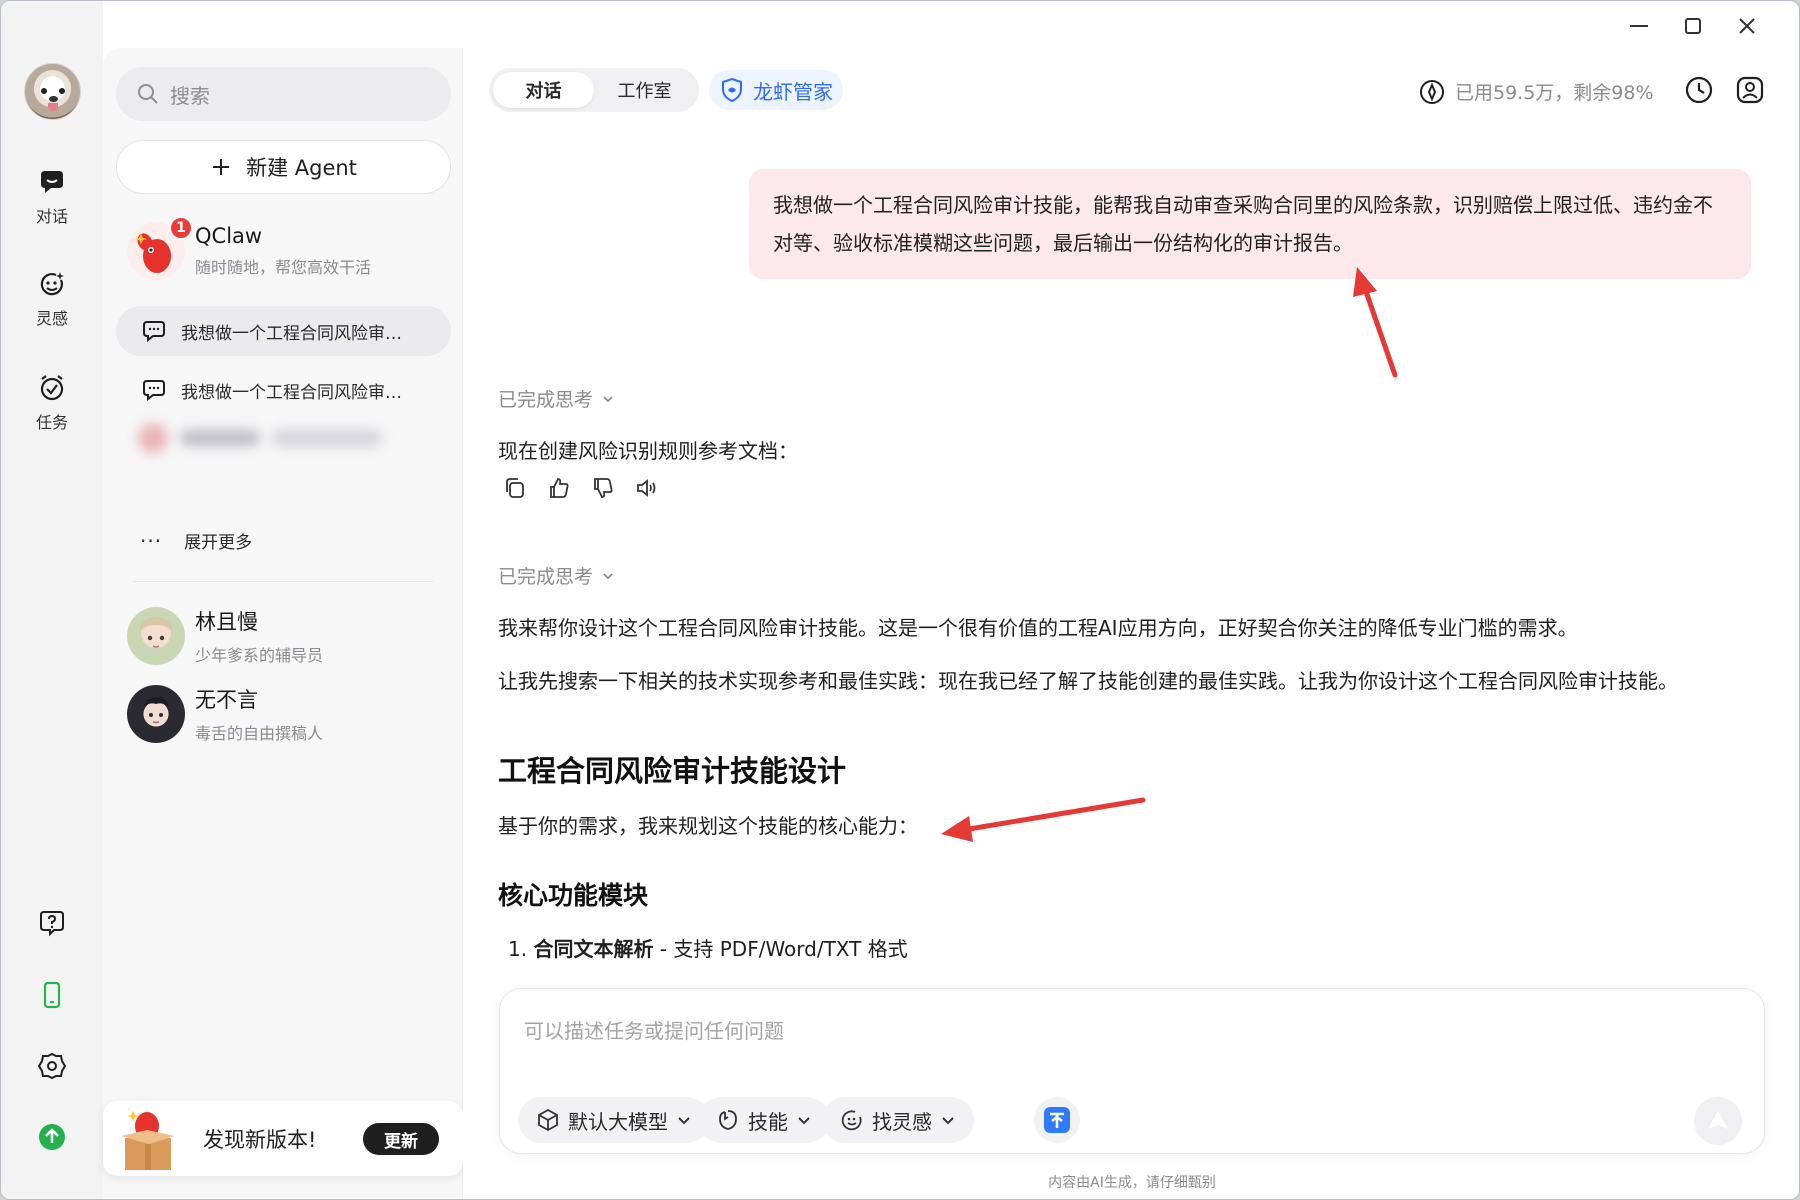 This screenshot has width=1800, height=1200. Describe the element at coordinates (190, 95) in the screenshot. I see `search-placeholder: 搜索` at that location.